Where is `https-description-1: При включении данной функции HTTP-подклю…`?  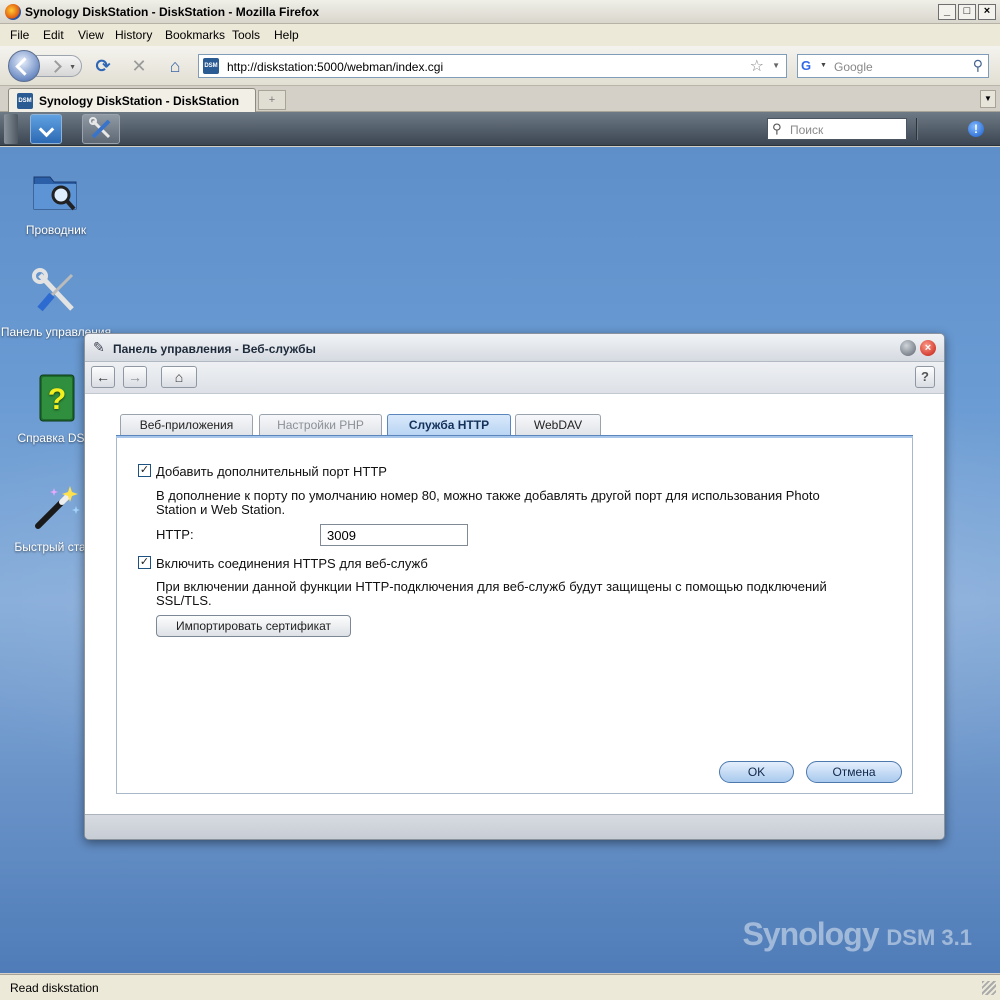
https-description-1: При включении данной функции HTTP-подклю… is located at coordinates (491, 586).